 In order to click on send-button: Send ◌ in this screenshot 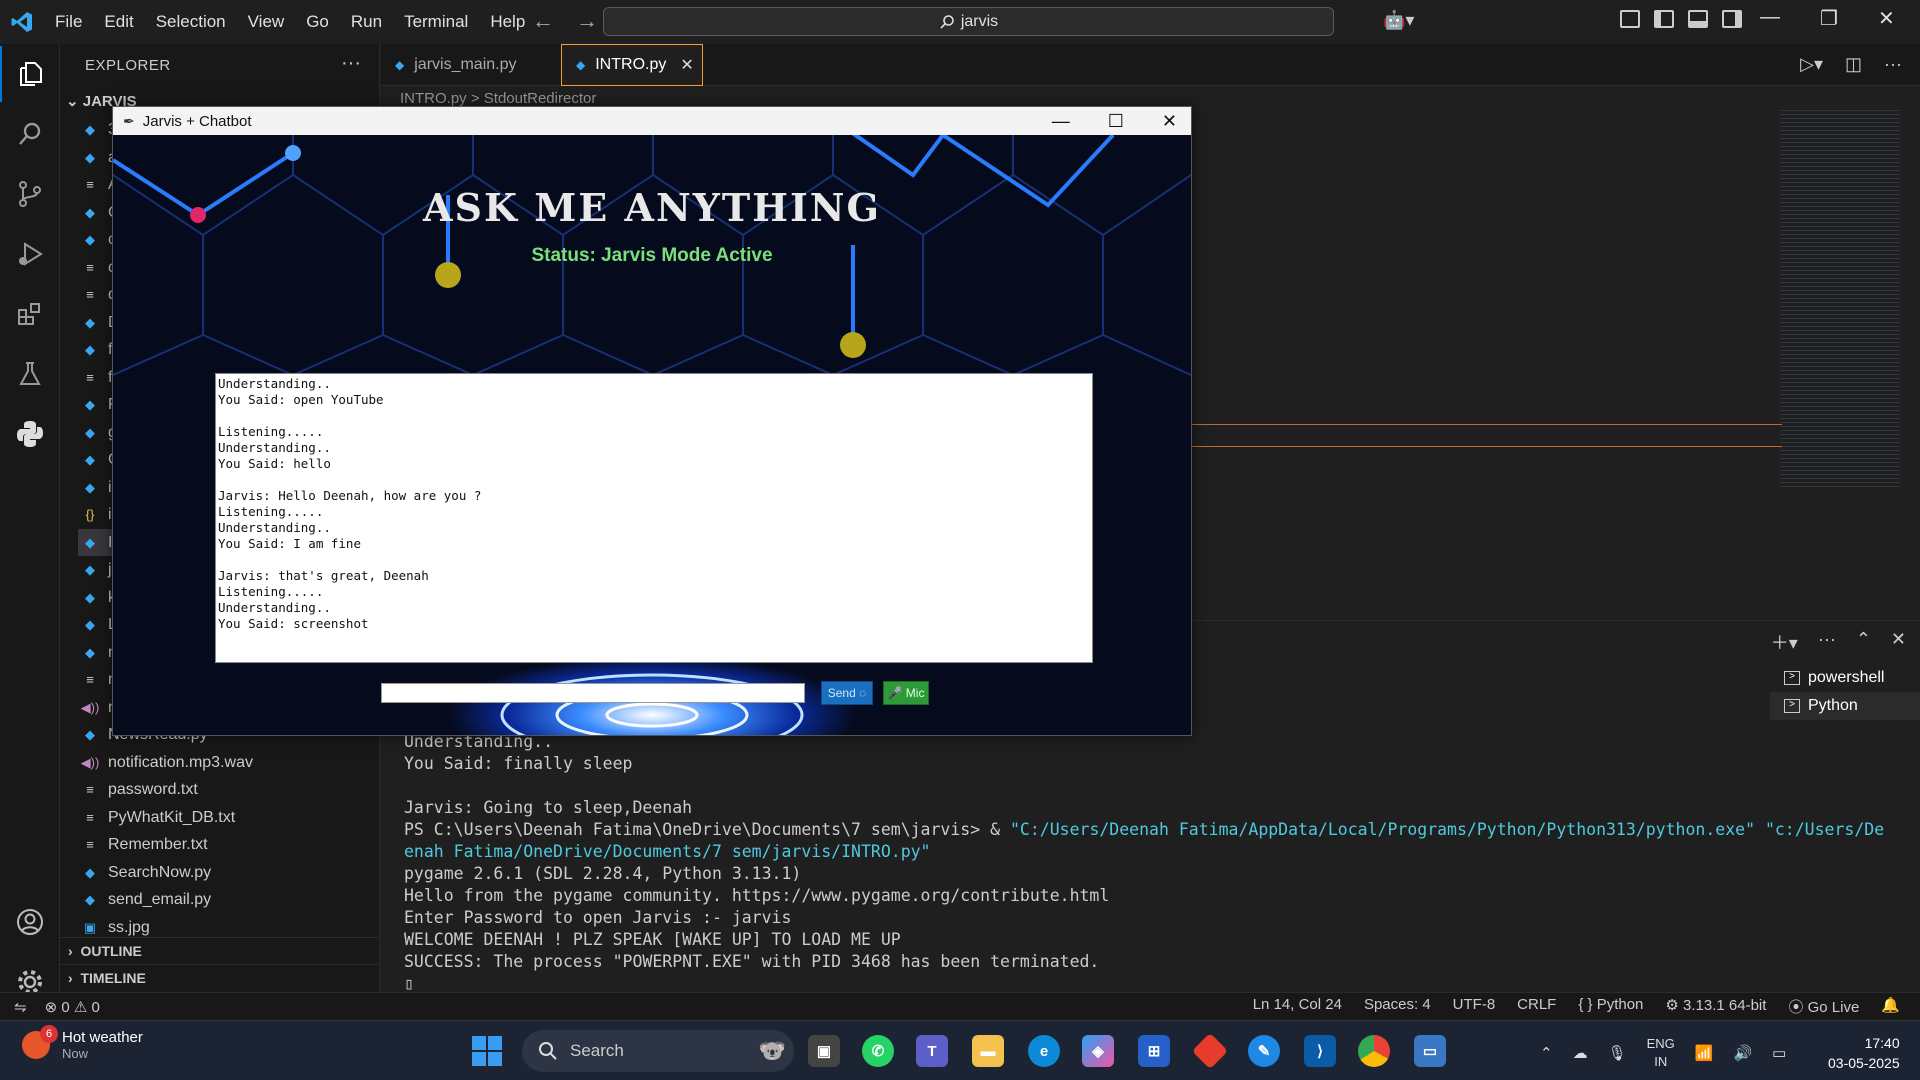, I will do `click(847, 693)`.